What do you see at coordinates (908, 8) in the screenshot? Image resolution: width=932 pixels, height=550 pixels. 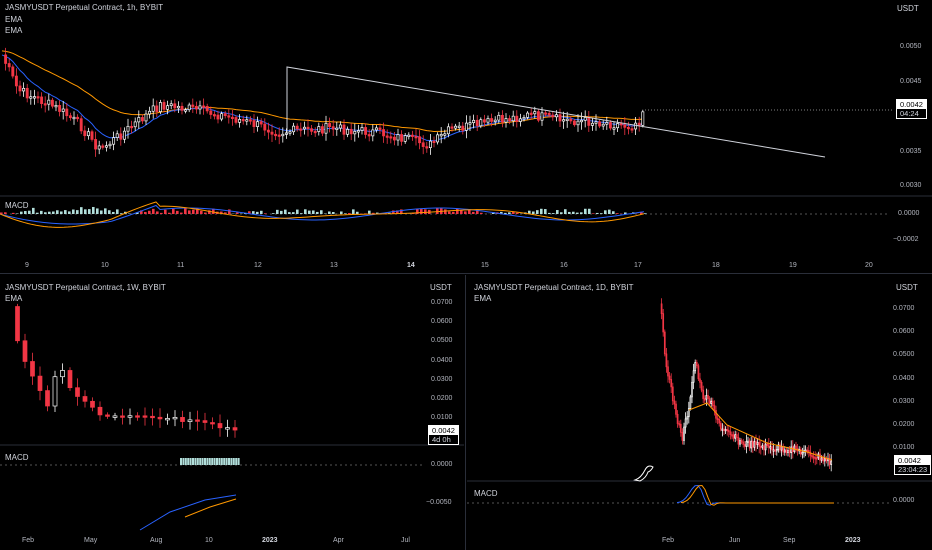 I see `main-unit-label: USDT` at bounding box center [908, 8].